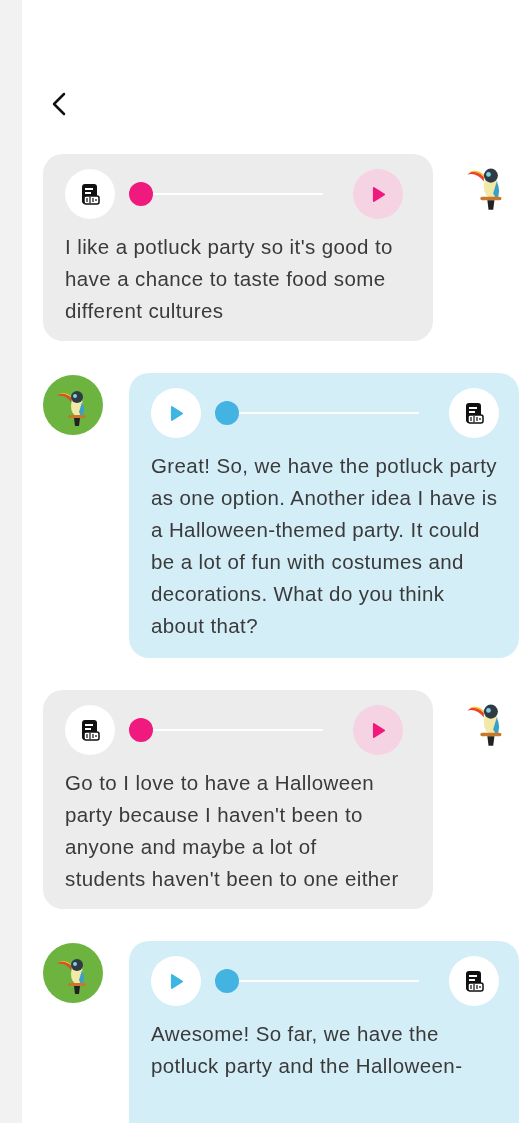 The width and height of the screenshot is (524, 1123). I want to click on message-text: Go to I love to have a Halloween party because I haven't been to anyone and maybe a lot of students haven't been to one either, so click(232, 831).